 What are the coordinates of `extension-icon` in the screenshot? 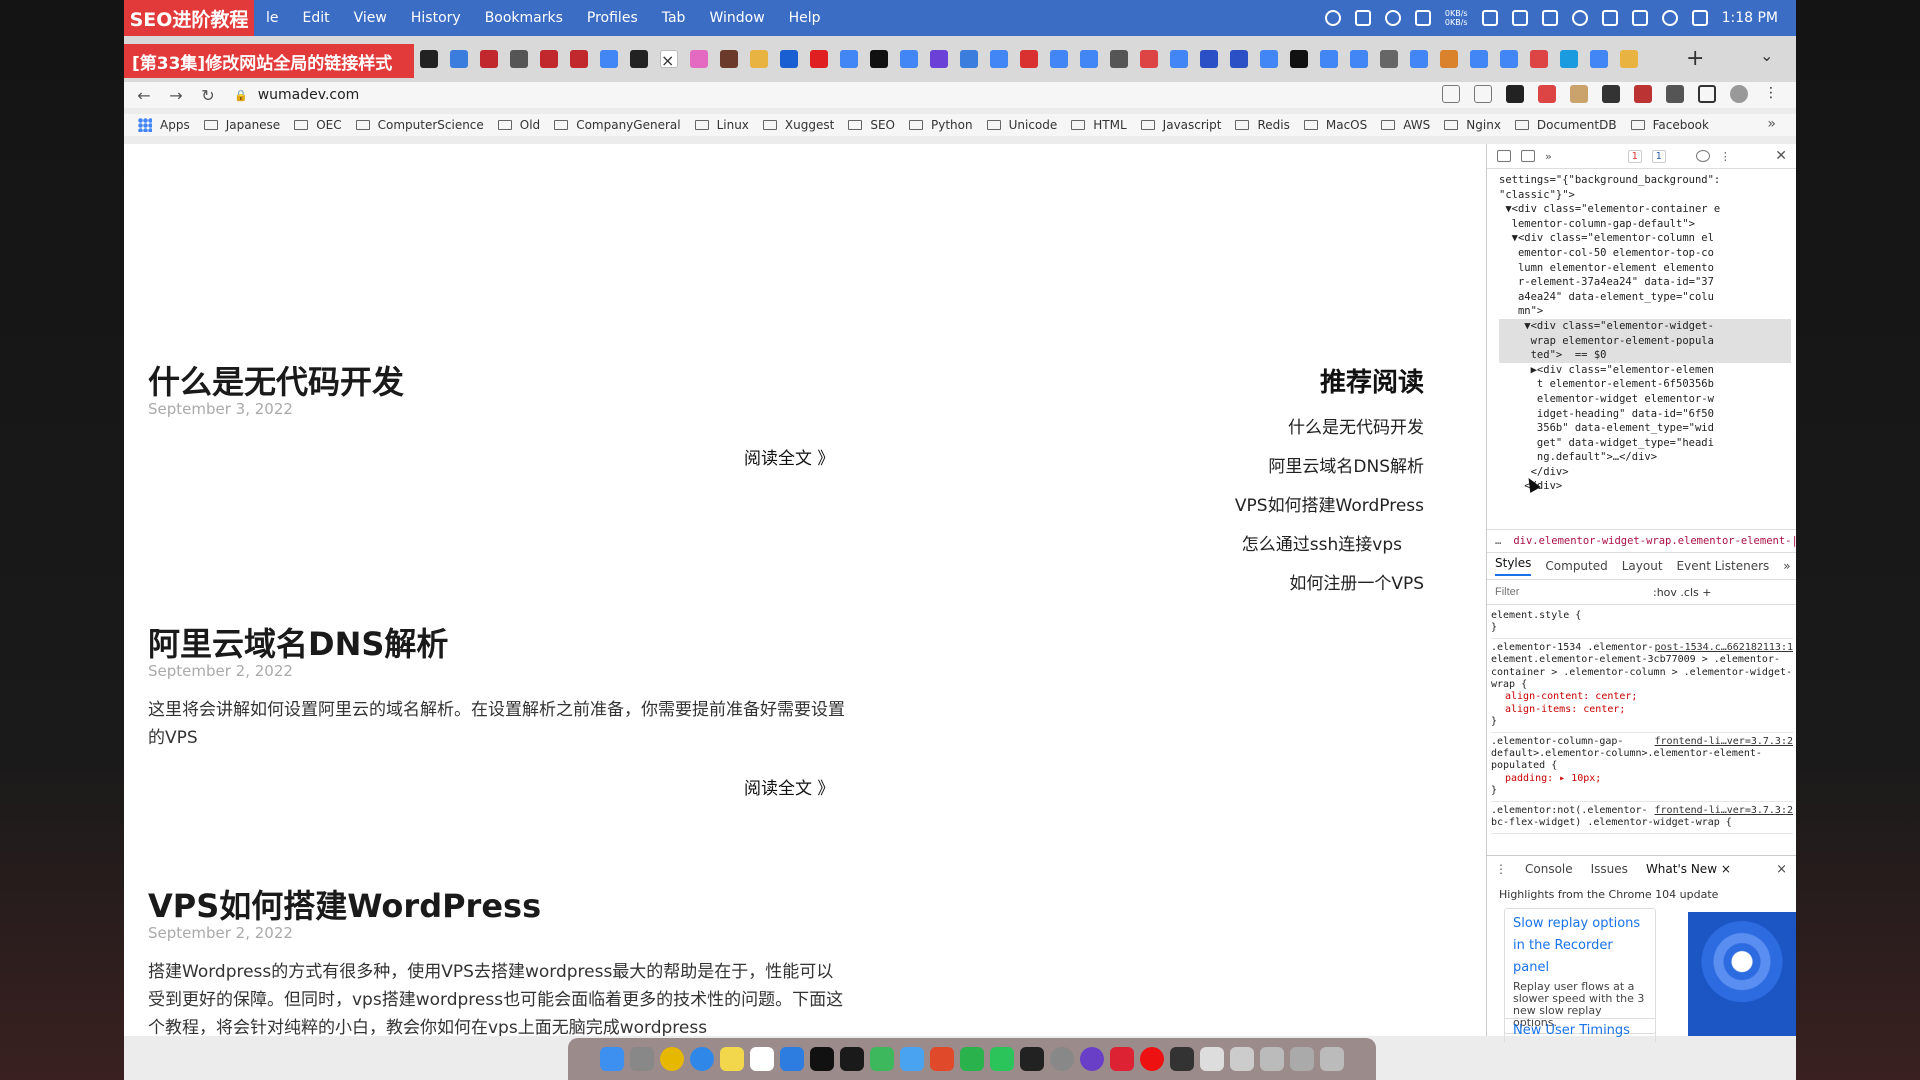 It's located at (1547, 94).